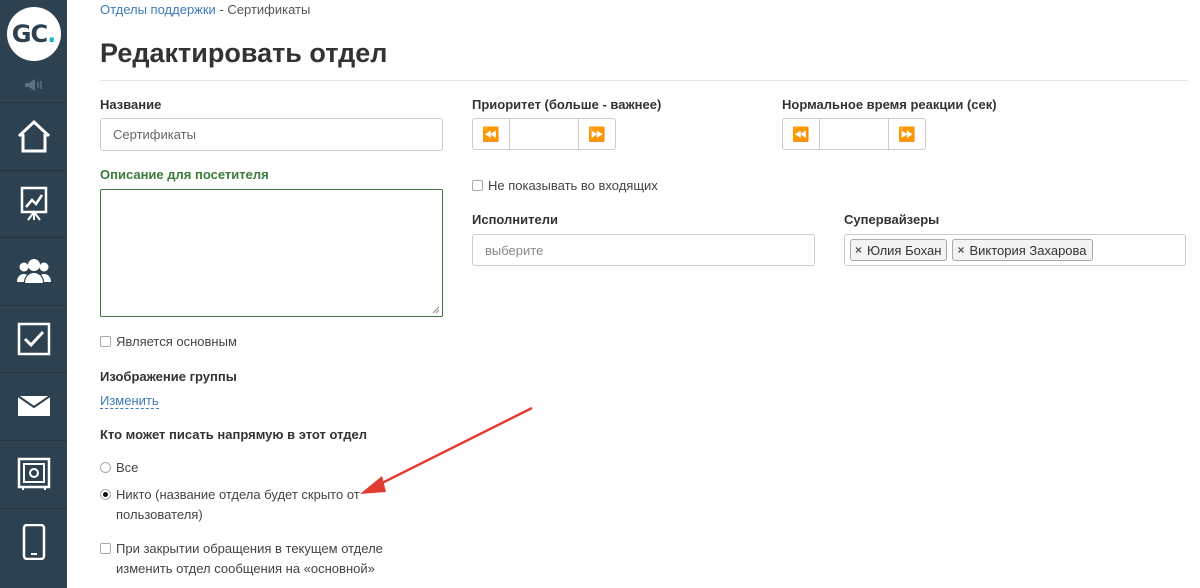 Image resolution: width=1200 pixels, height=588 pixels. Describe the element at coordinates (436, 310) in the screenshot. I see `resize-grip-icon` at that location.